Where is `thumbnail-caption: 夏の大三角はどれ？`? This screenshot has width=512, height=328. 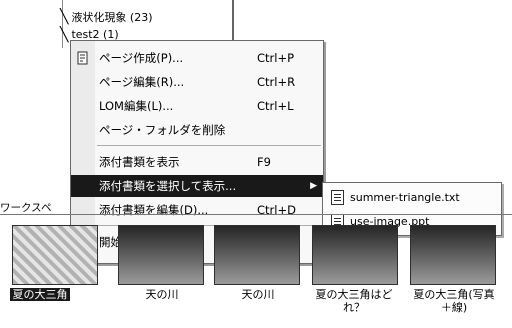
thumbnail-caption: 夏の大三角はどれ？ is located at coordinates (354, 301).